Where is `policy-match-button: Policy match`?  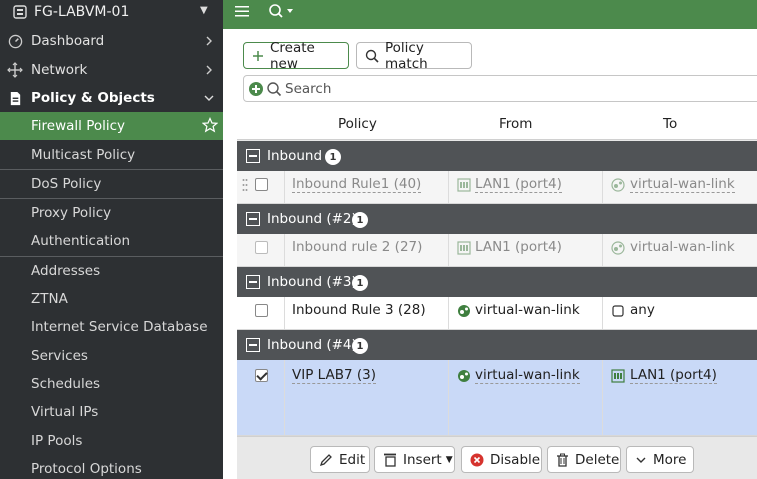
policy-match-button: Policy match is located at coordinates (414, 56).